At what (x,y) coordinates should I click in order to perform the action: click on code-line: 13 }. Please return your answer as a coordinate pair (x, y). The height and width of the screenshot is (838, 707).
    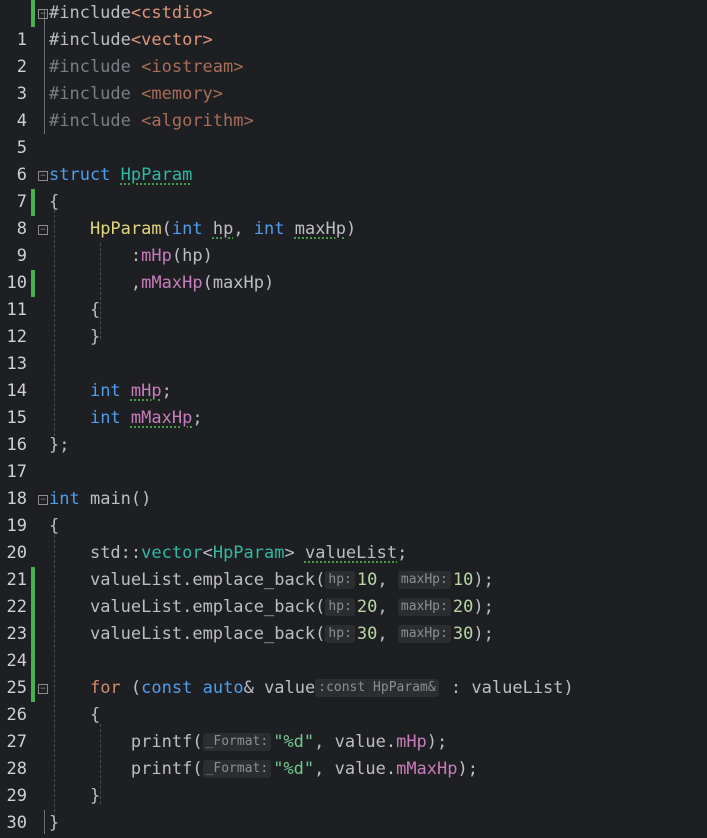
    Looking at the image, I should click on (353, 349).